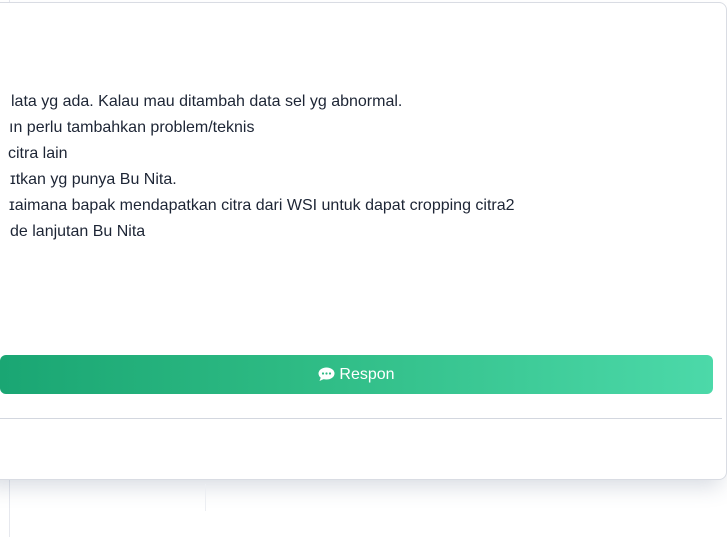  What do you see at coordinates (93, 179) in the screenshot?
I see `comment-line: ɪtkan yg punya Bu Nita.` at bounding box center [93, 179].